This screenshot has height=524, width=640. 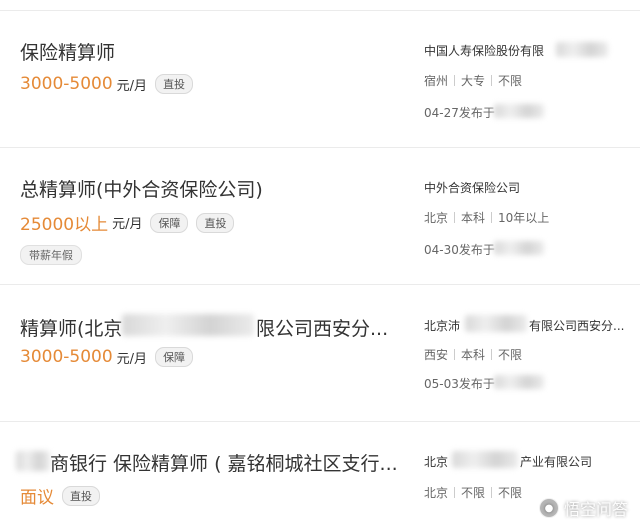 What do you see at coordinates (556, 461) in the screenshot?
I see `company-name-tail: 产业有限公司` at bounding box center [556, 461].